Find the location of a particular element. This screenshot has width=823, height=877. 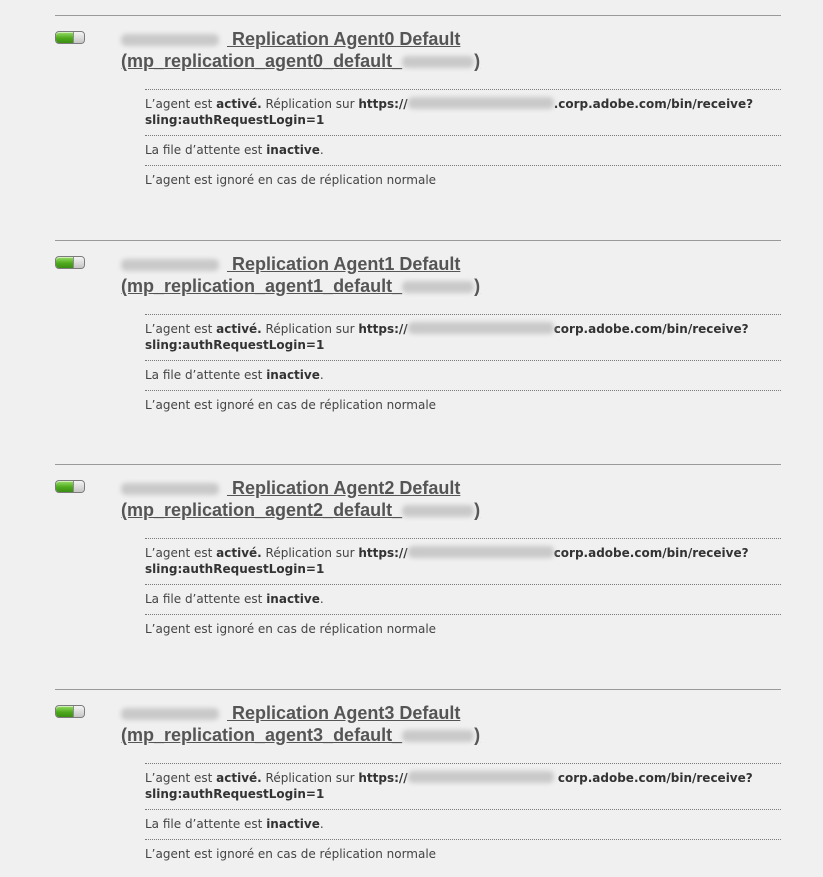

agent-id-open: (mp_replication_agent1_default_ is located at coordinates (262, 286).